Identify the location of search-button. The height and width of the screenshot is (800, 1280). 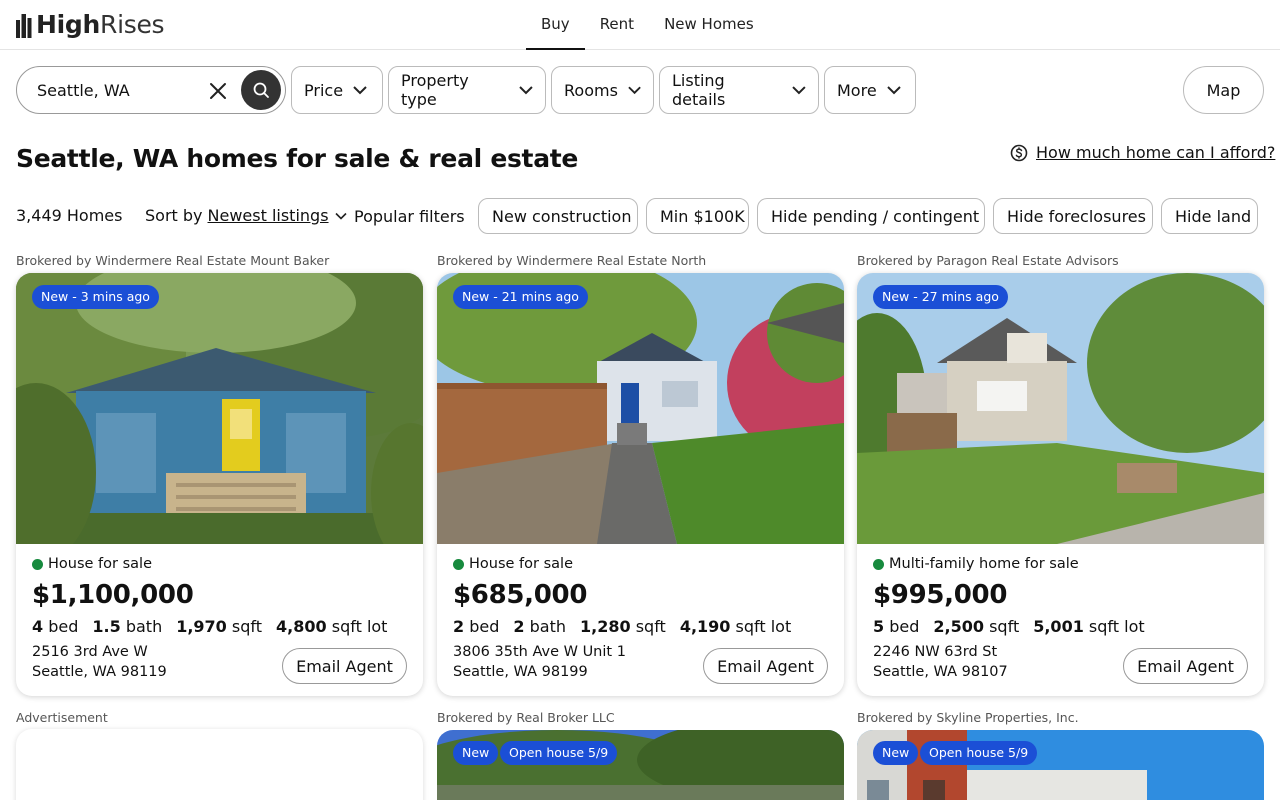
(261, 90).